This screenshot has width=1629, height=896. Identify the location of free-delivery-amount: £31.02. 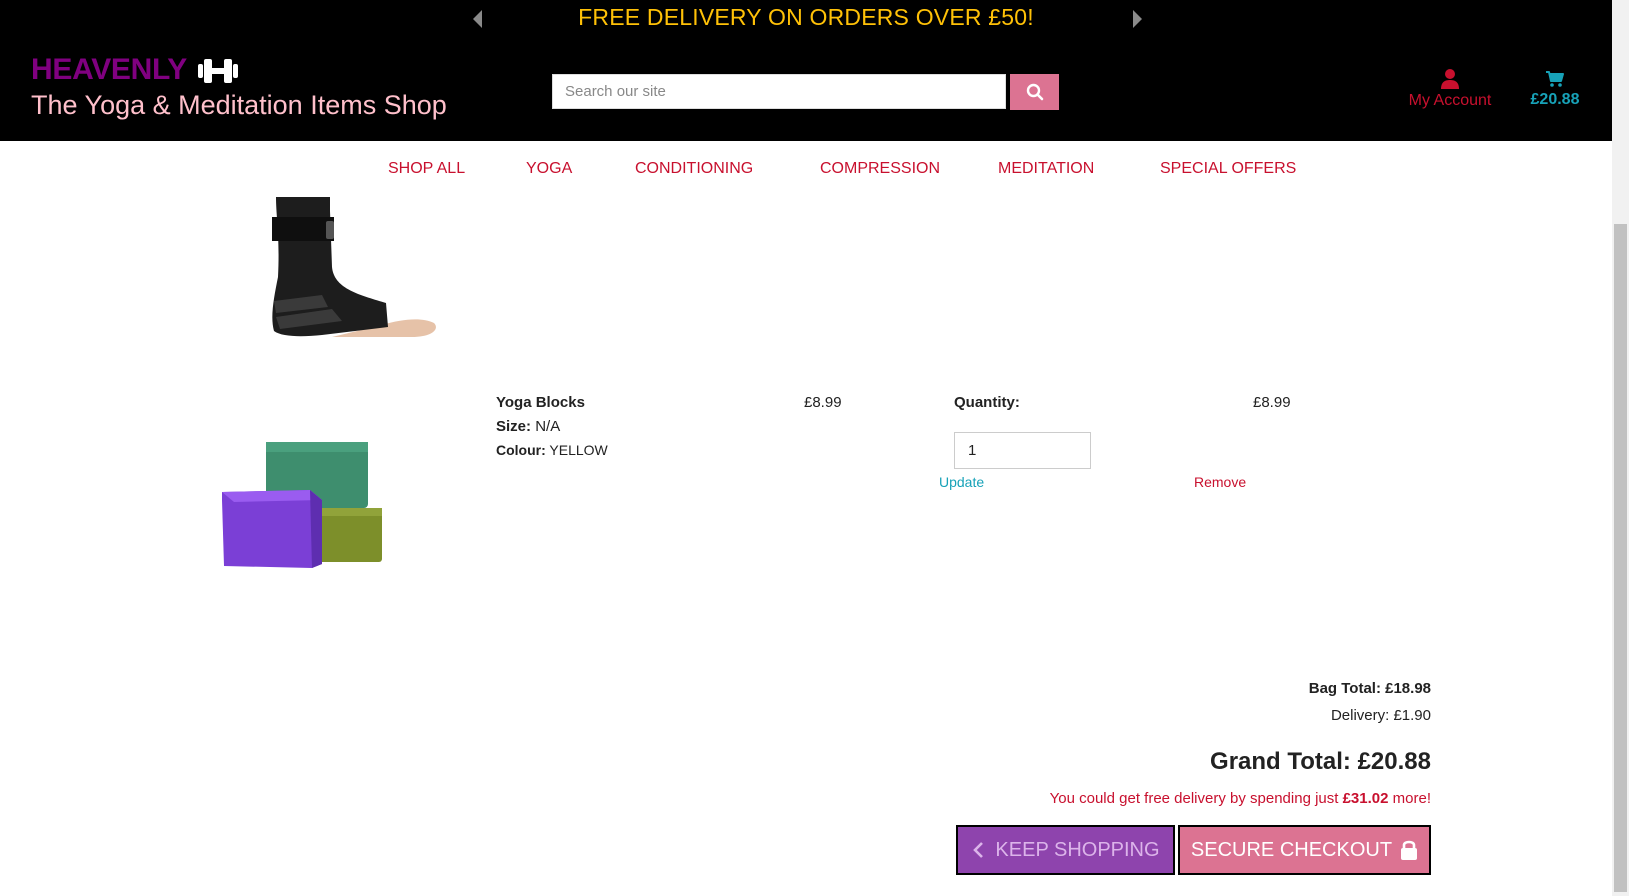
(1365, 798).